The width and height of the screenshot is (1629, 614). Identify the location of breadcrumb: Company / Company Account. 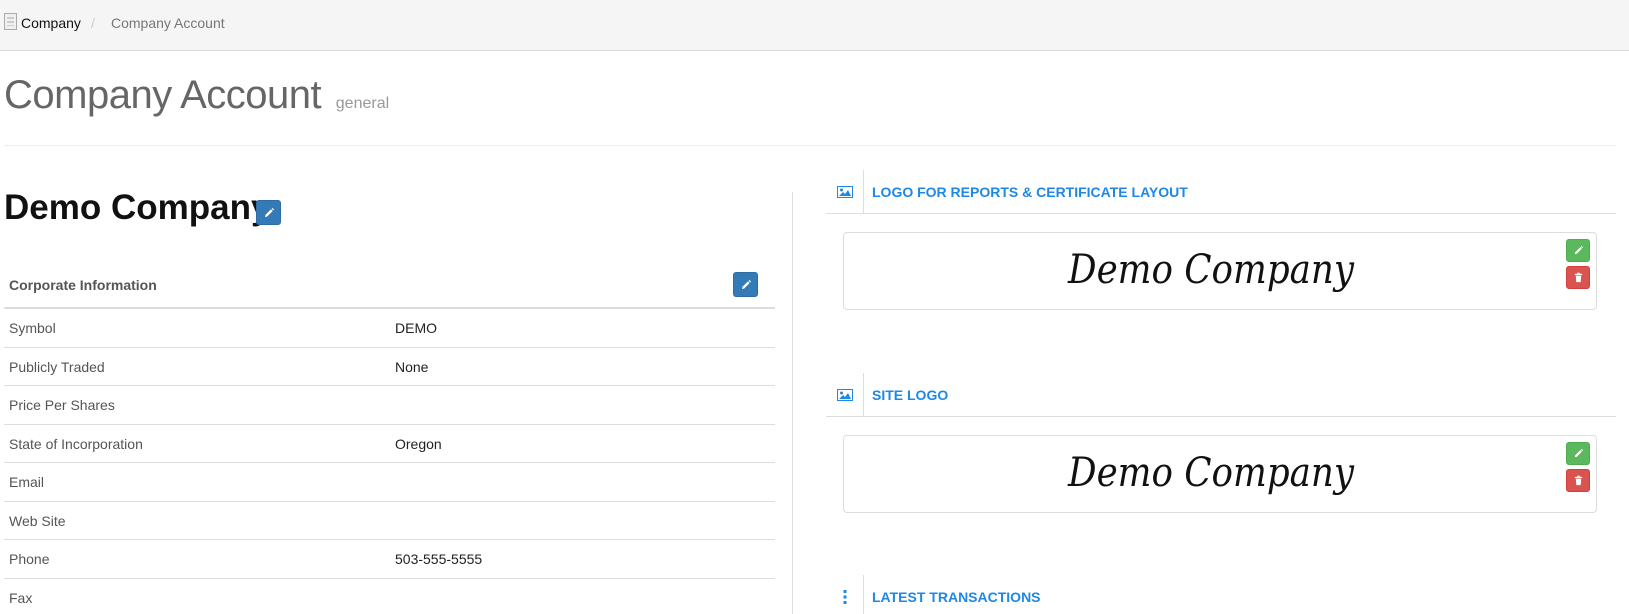
(814, 25).